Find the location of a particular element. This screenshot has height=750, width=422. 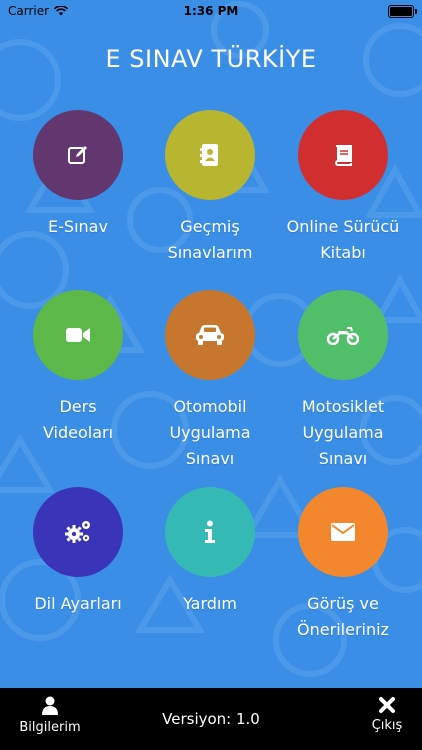

menu-label: Dil Ayarları is located at coordinates (78, 603).